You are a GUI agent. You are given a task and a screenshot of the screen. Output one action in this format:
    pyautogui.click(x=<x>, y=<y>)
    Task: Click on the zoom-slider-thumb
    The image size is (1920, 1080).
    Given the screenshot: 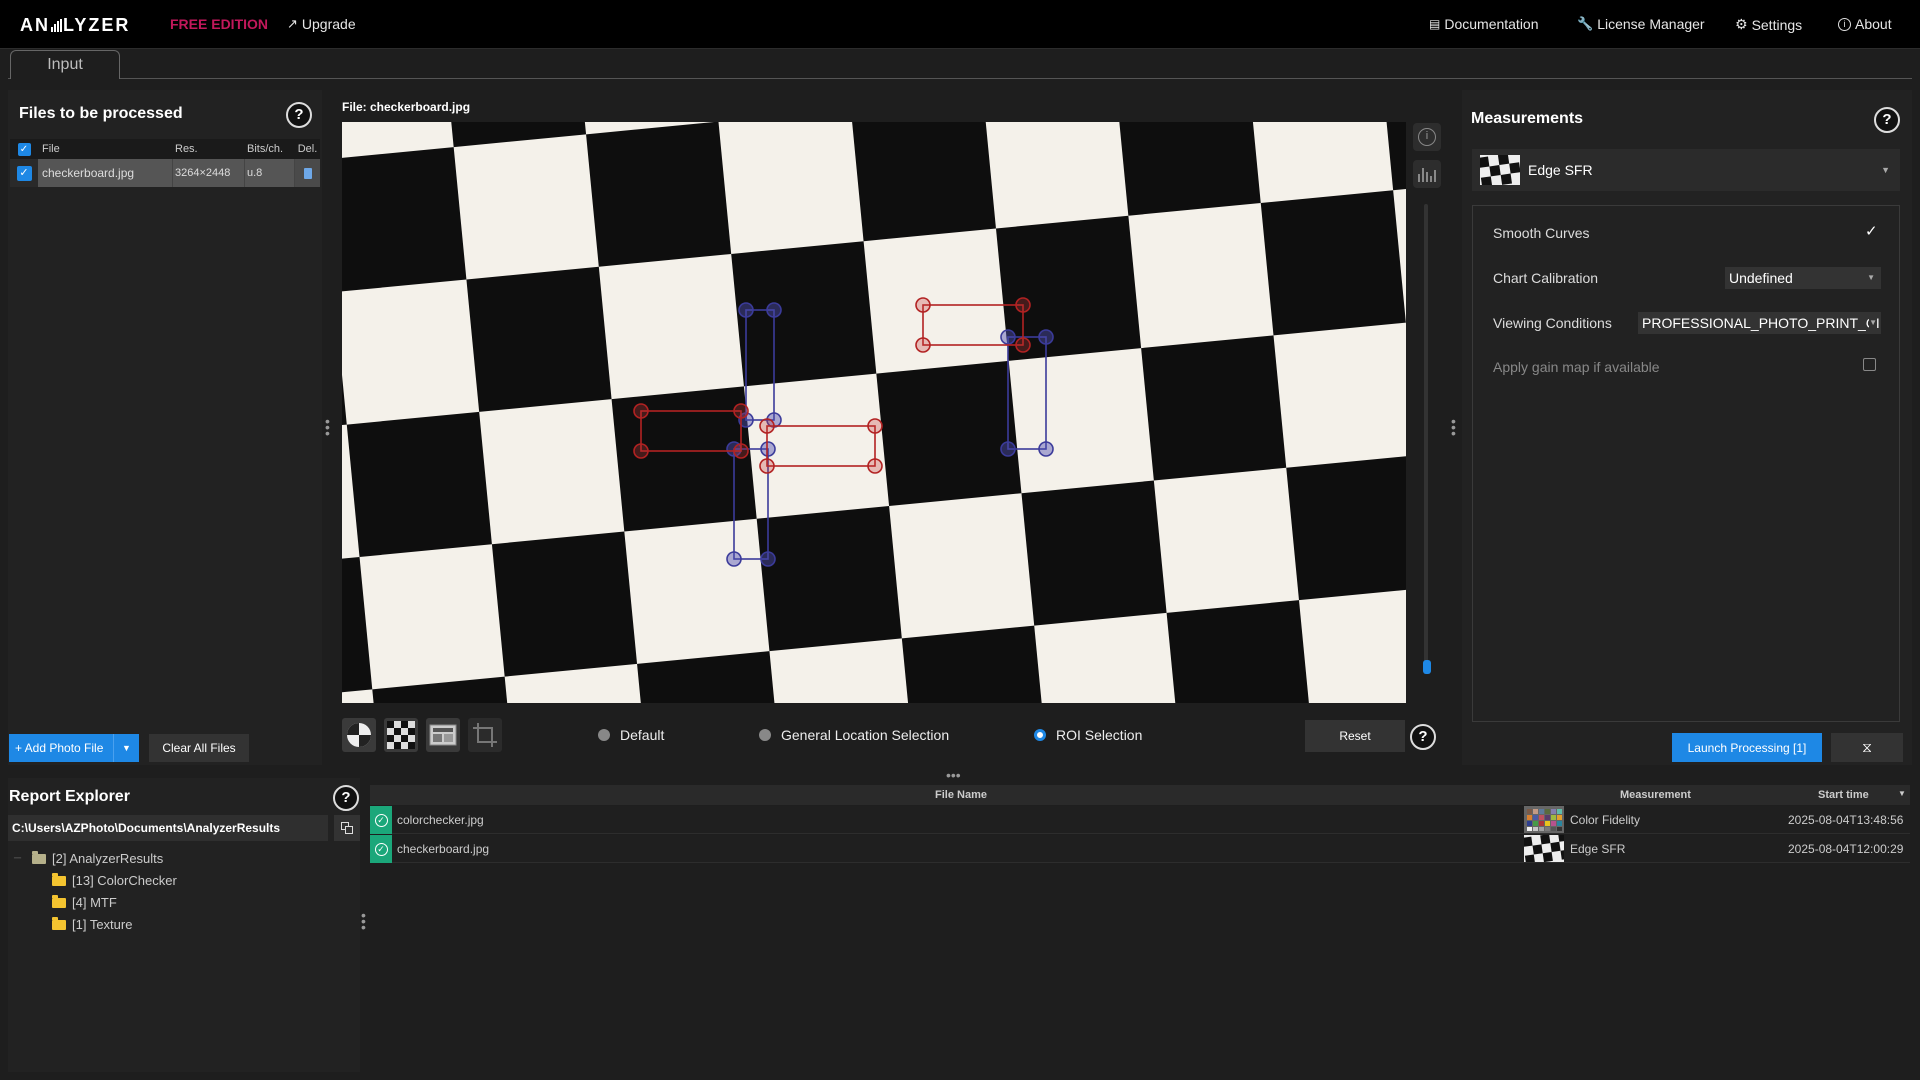 What is the action you would take?
    pyautogui.click(x=1427, y=667)
    